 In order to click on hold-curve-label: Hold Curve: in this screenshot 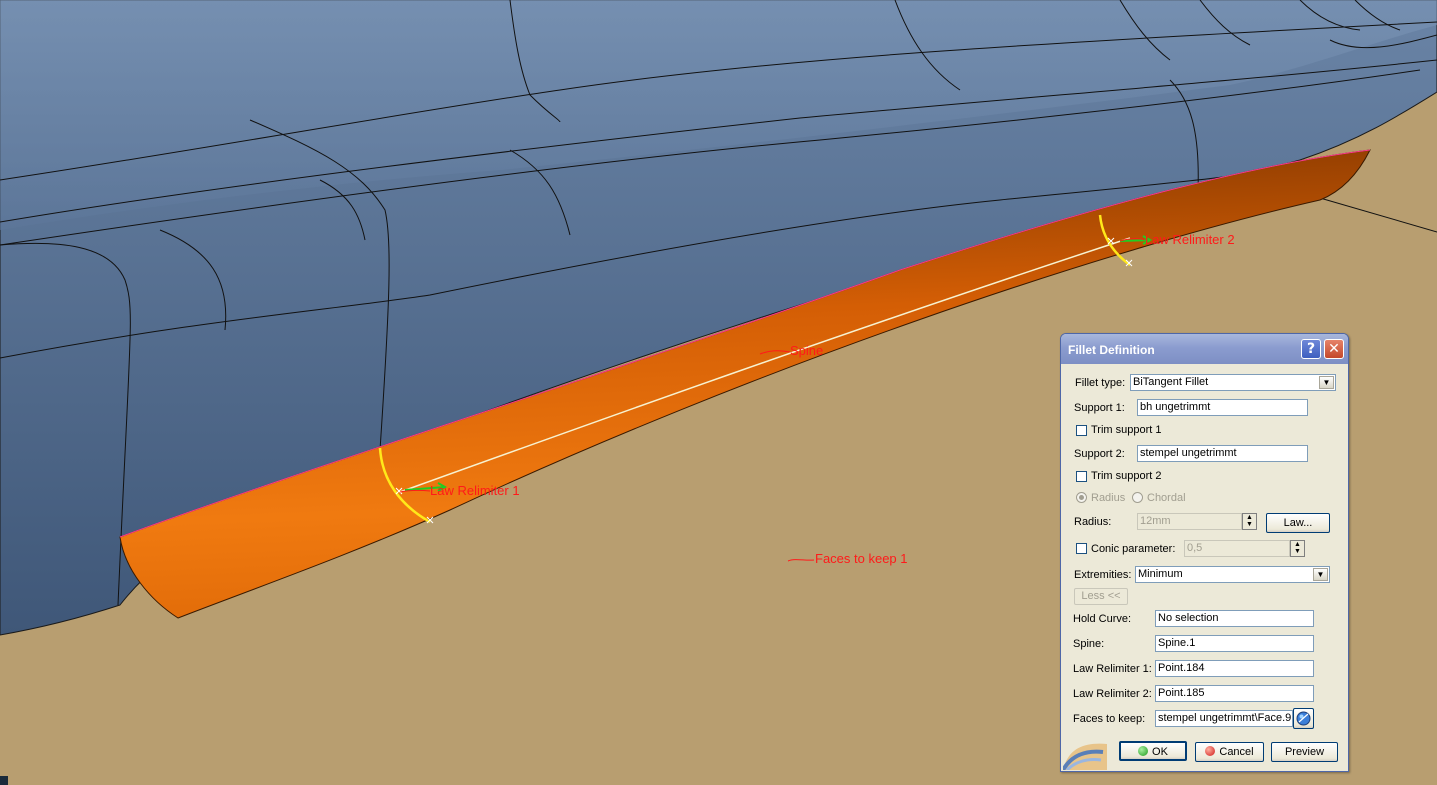, I will do `click(1102, 619)`.